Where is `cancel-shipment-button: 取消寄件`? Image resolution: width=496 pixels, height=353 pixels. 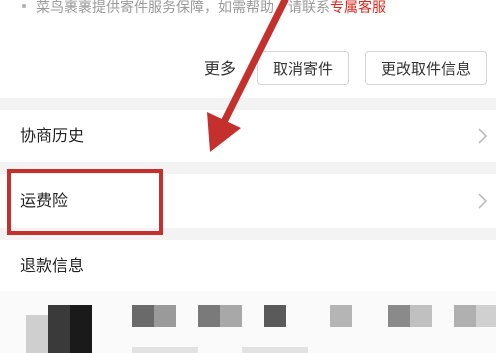 cancel-shipment-button: 取消寄件 is located at coordinates (303, 68).